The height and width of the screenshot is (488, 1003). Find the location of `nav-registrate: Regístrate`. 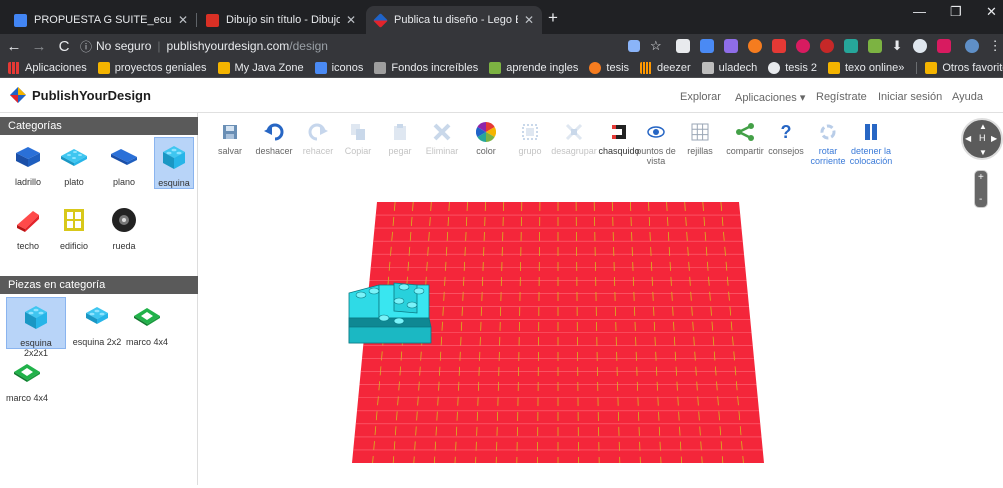

nav-registrate: Regístrate is located at coordinates (841, 97).